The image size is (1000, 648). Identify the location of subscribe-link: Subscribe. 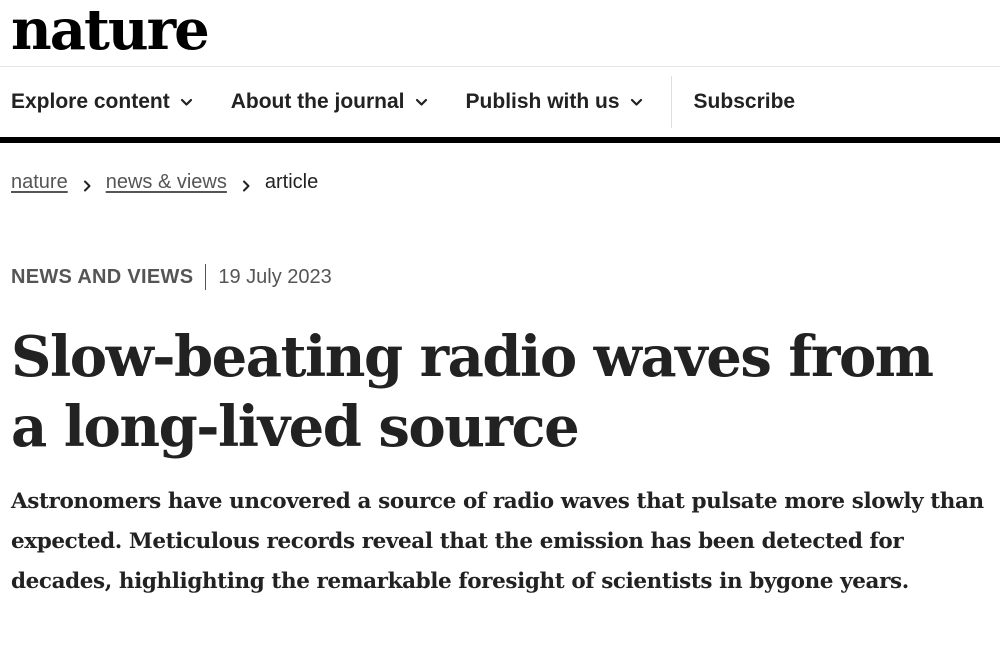
(745, 102).